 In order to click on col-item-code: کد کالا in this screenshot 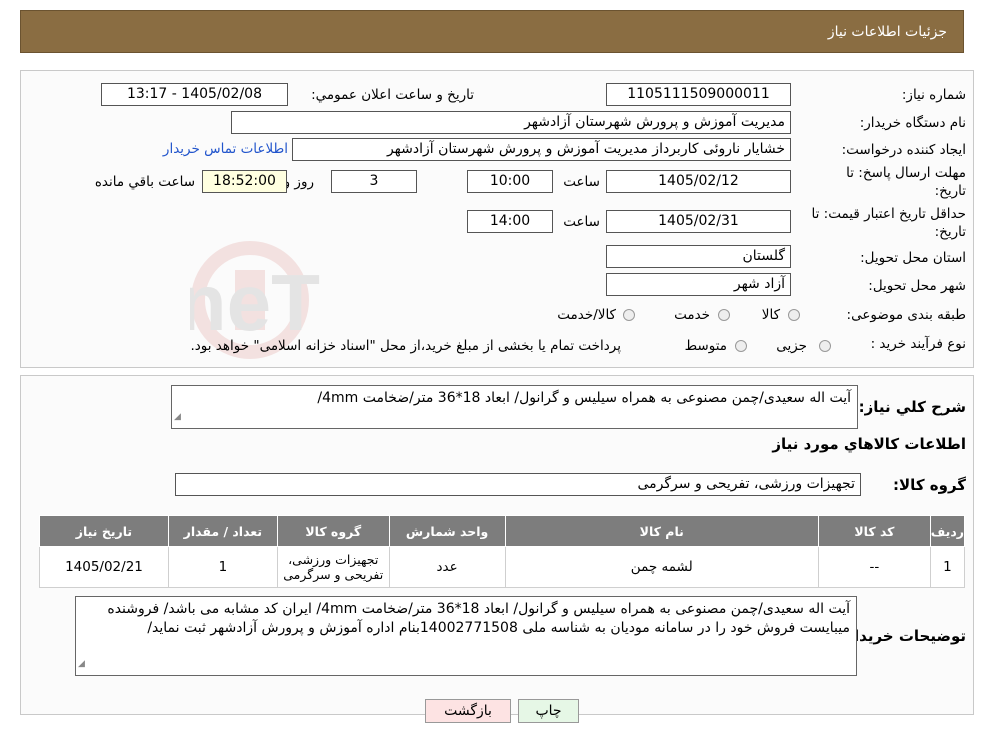, I will do `click(874, 531)`.